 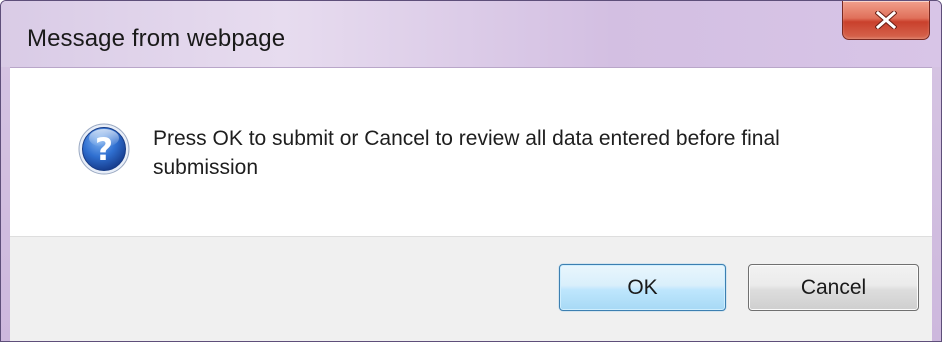 What do you see at coordinates (833, 287) in the screenshot?
I see `cancel-button: Cancel` at bounding box center [833, 287].